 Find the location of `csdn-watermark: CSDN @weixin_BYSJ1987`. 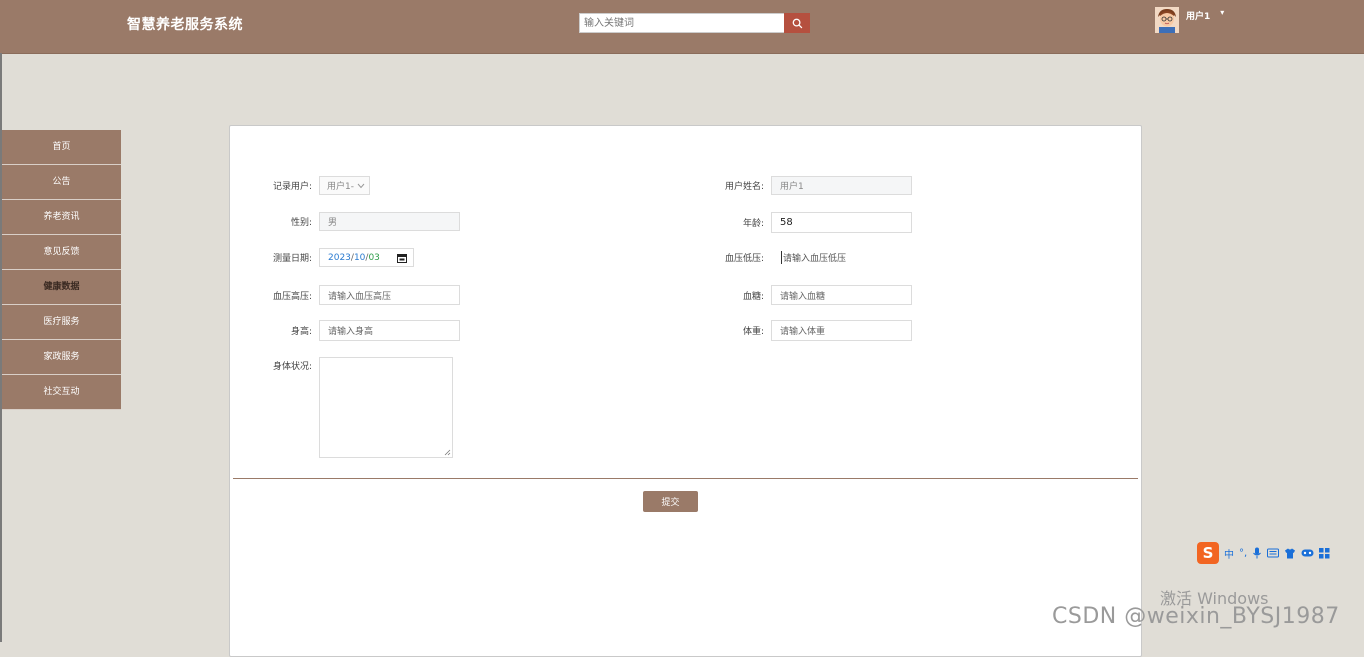

csdn-watermark: CSDN @weixin_BYSJ1987 is located at coordinates (1196, 616).